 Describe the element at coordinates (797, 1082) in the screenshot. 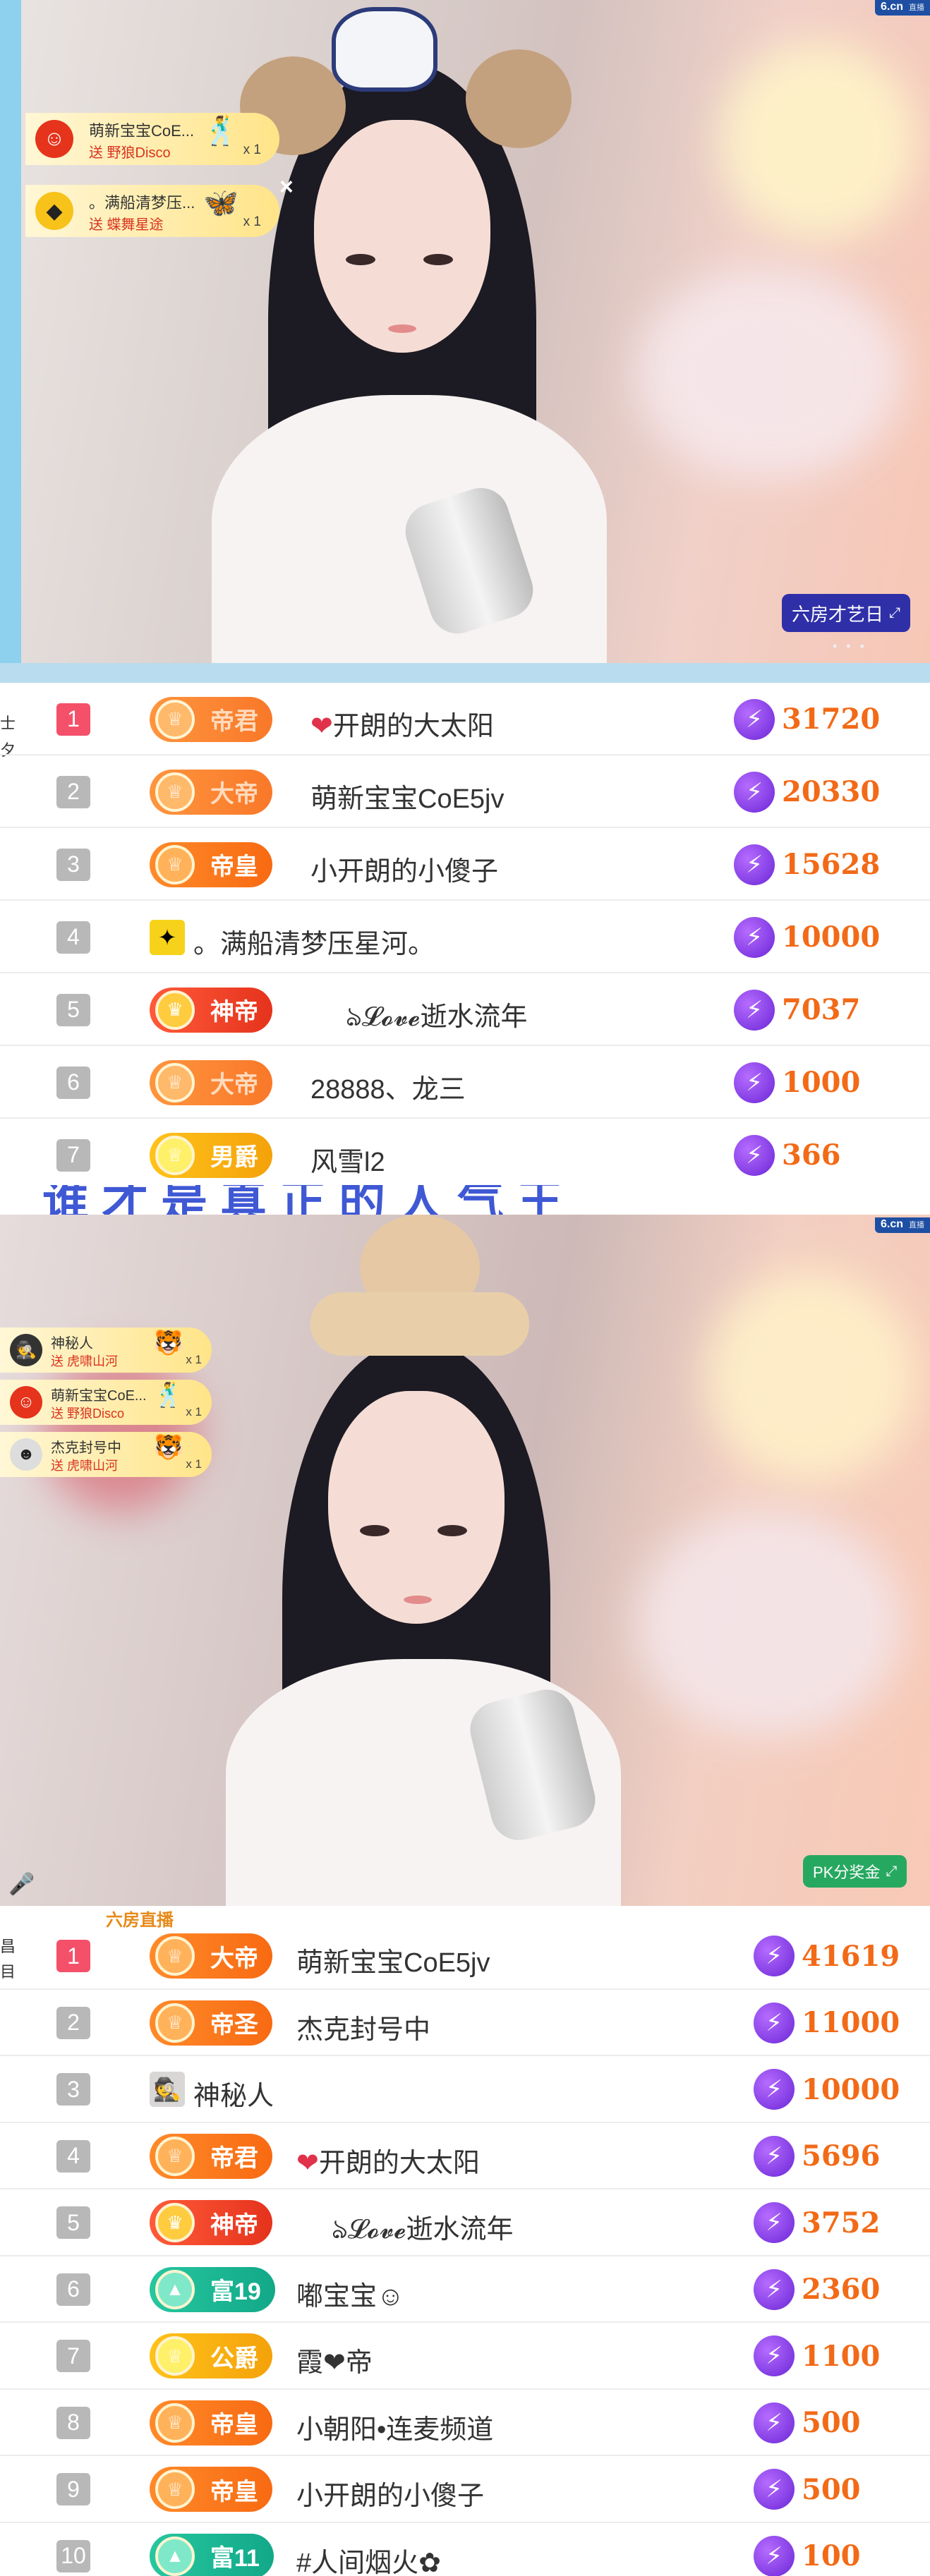

I see `contribution-points: ⚡ 1000` at that location.